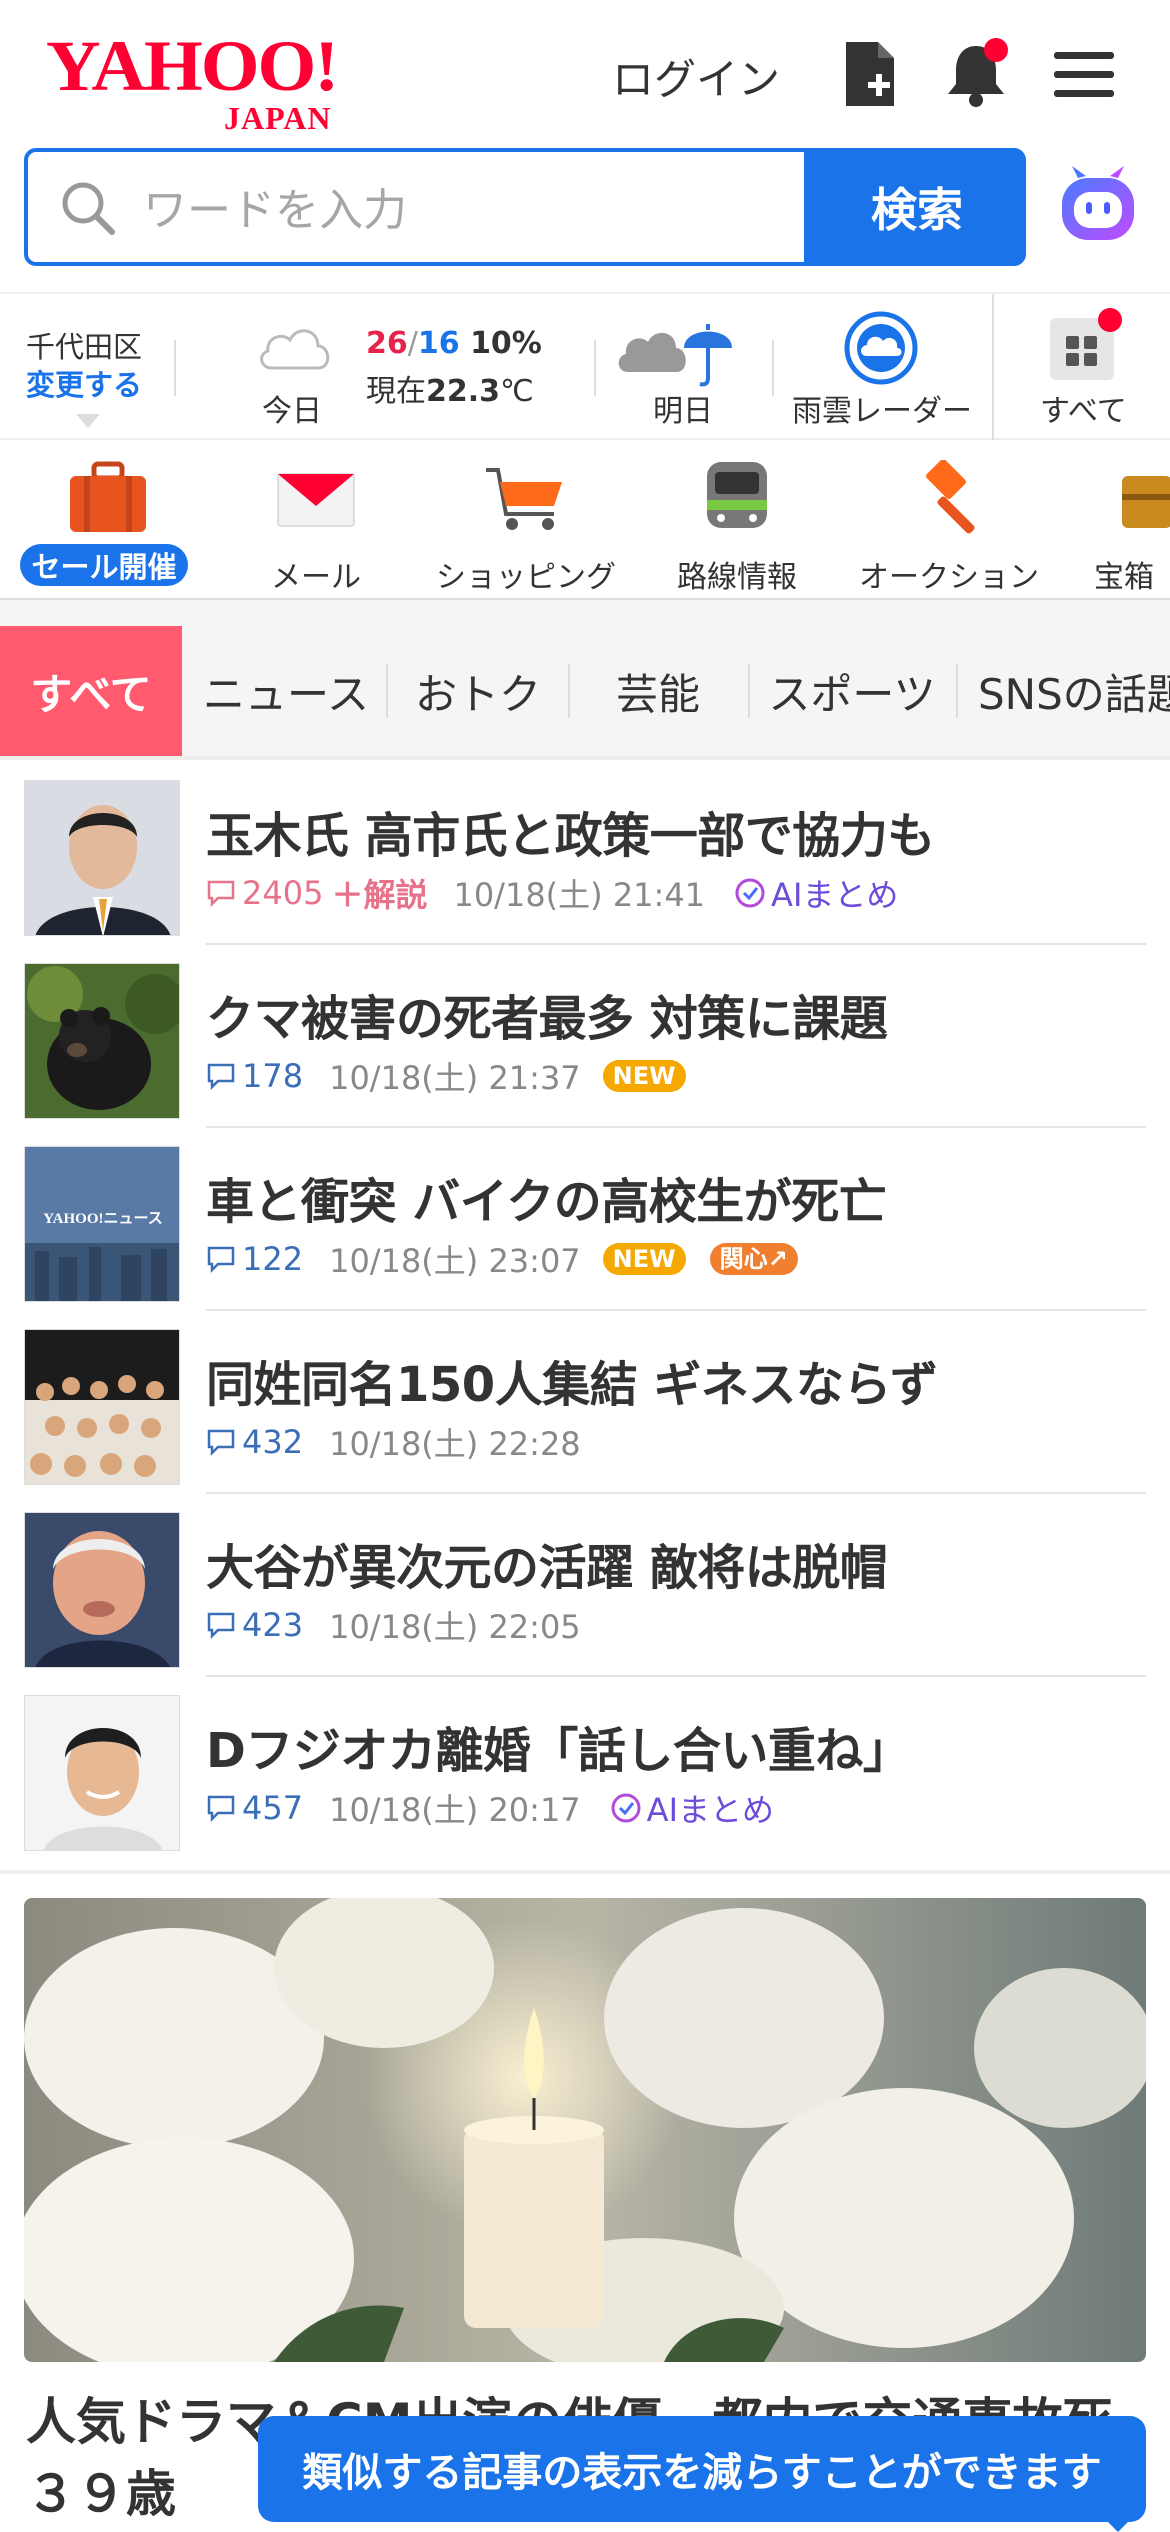 The height and width of the screenshot is (2532, 1170). What do you see at coordinates (658, 691) in the screenshot?
I see `tab-entertainment: 芸能` at bounding box center [658, 691].